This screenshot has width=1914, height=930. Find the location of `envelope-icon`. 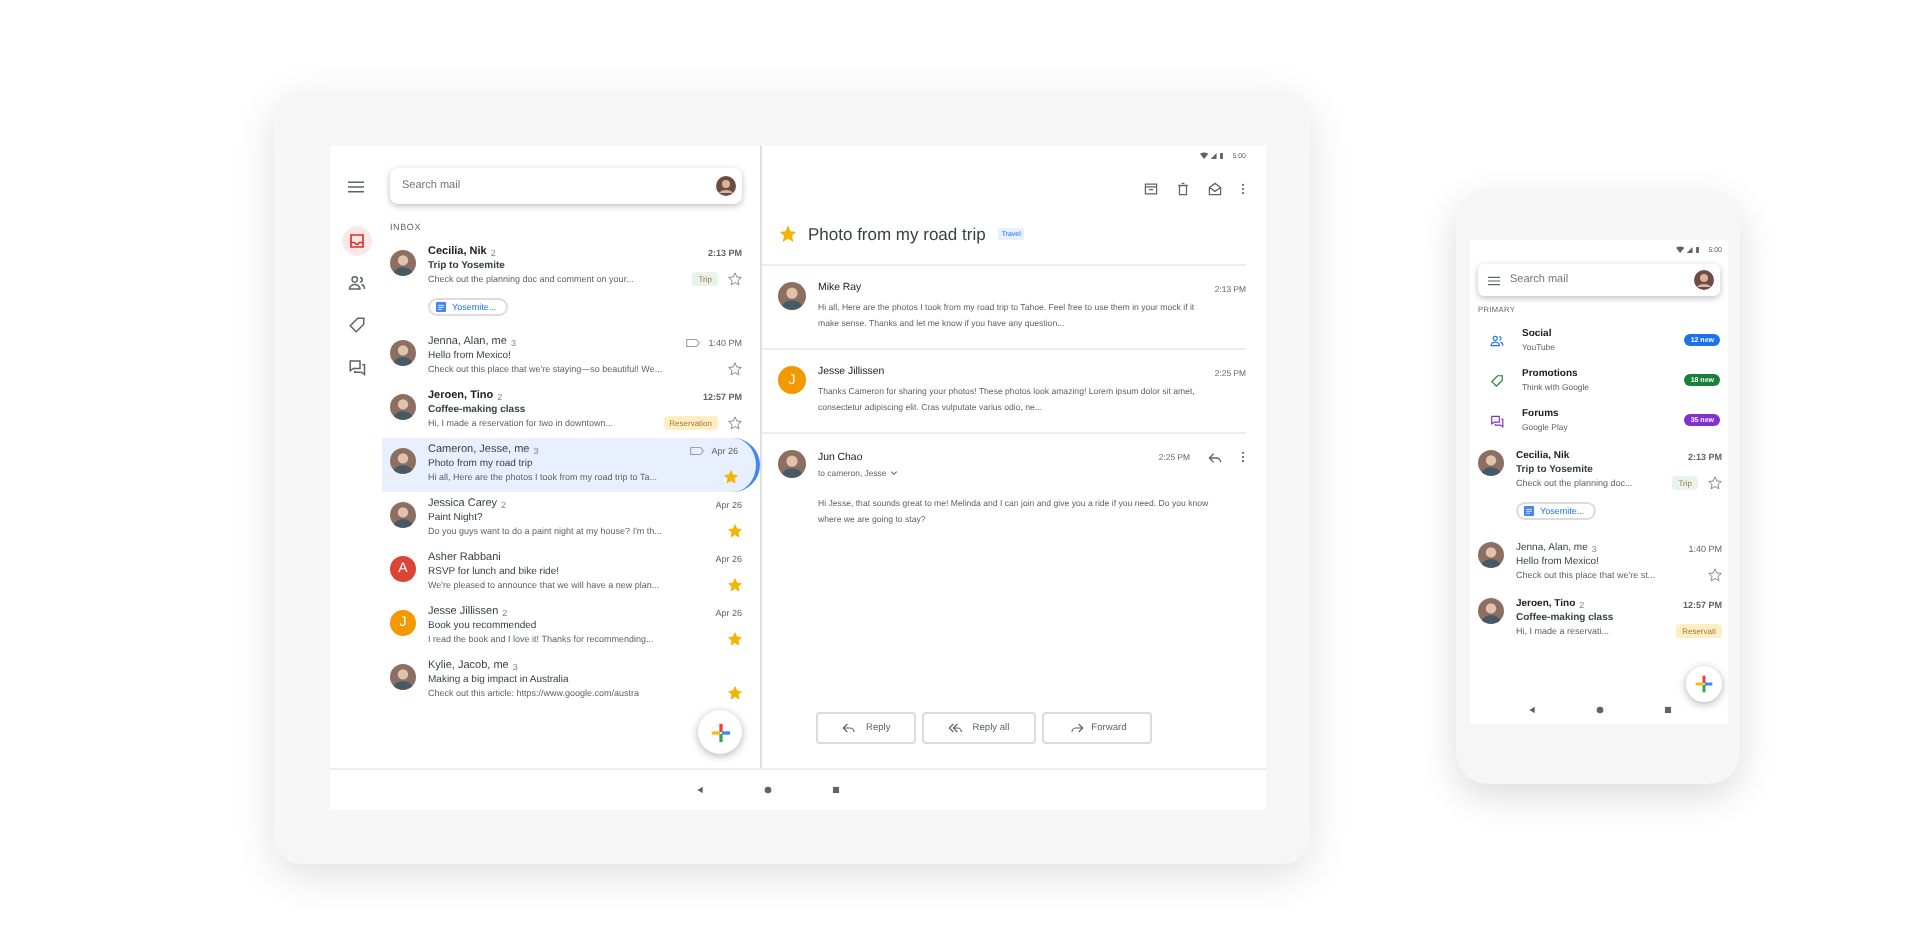

envelope-icon is located at coordinates (1215, 189).